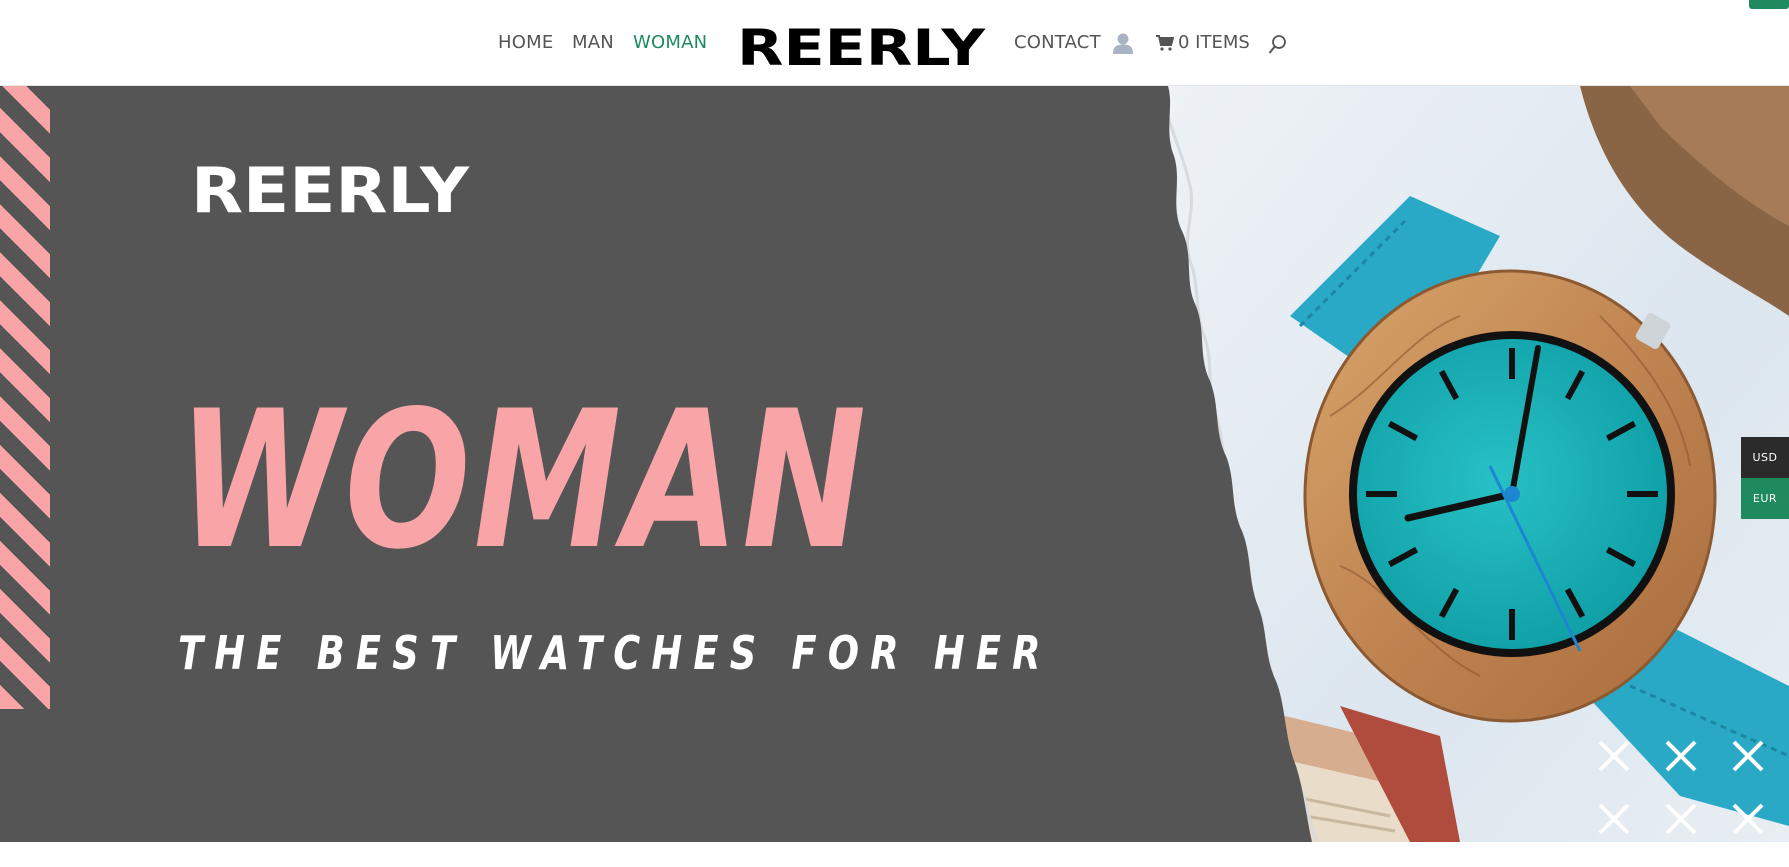 The height and width of the screenshot is (867, 1789). I want to click on top-corner-tab, so click(1769, 4).